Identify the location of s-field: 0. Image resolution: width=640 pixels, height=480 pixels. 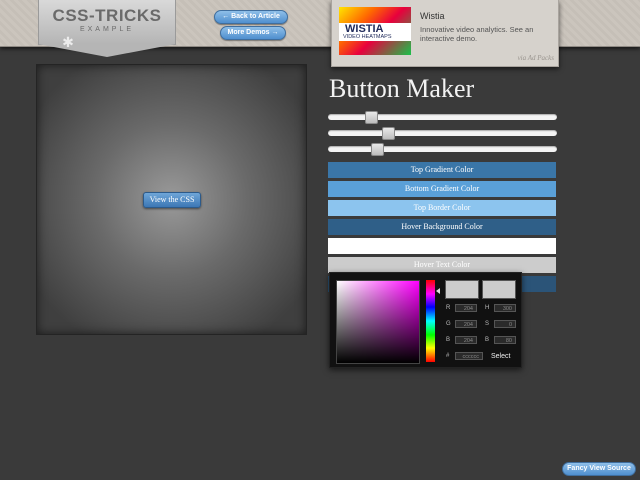
(505, 324).